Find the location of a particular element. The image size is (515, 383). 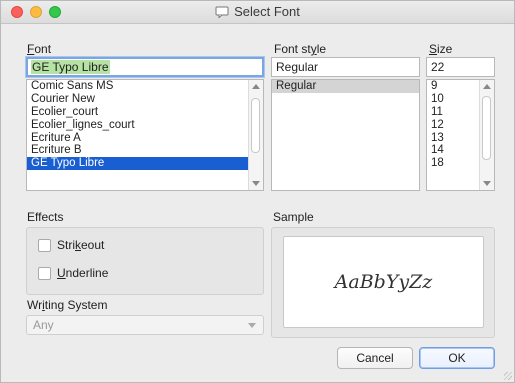

sample-preview: AaBbYyZz is located at coordinates (383, 282).